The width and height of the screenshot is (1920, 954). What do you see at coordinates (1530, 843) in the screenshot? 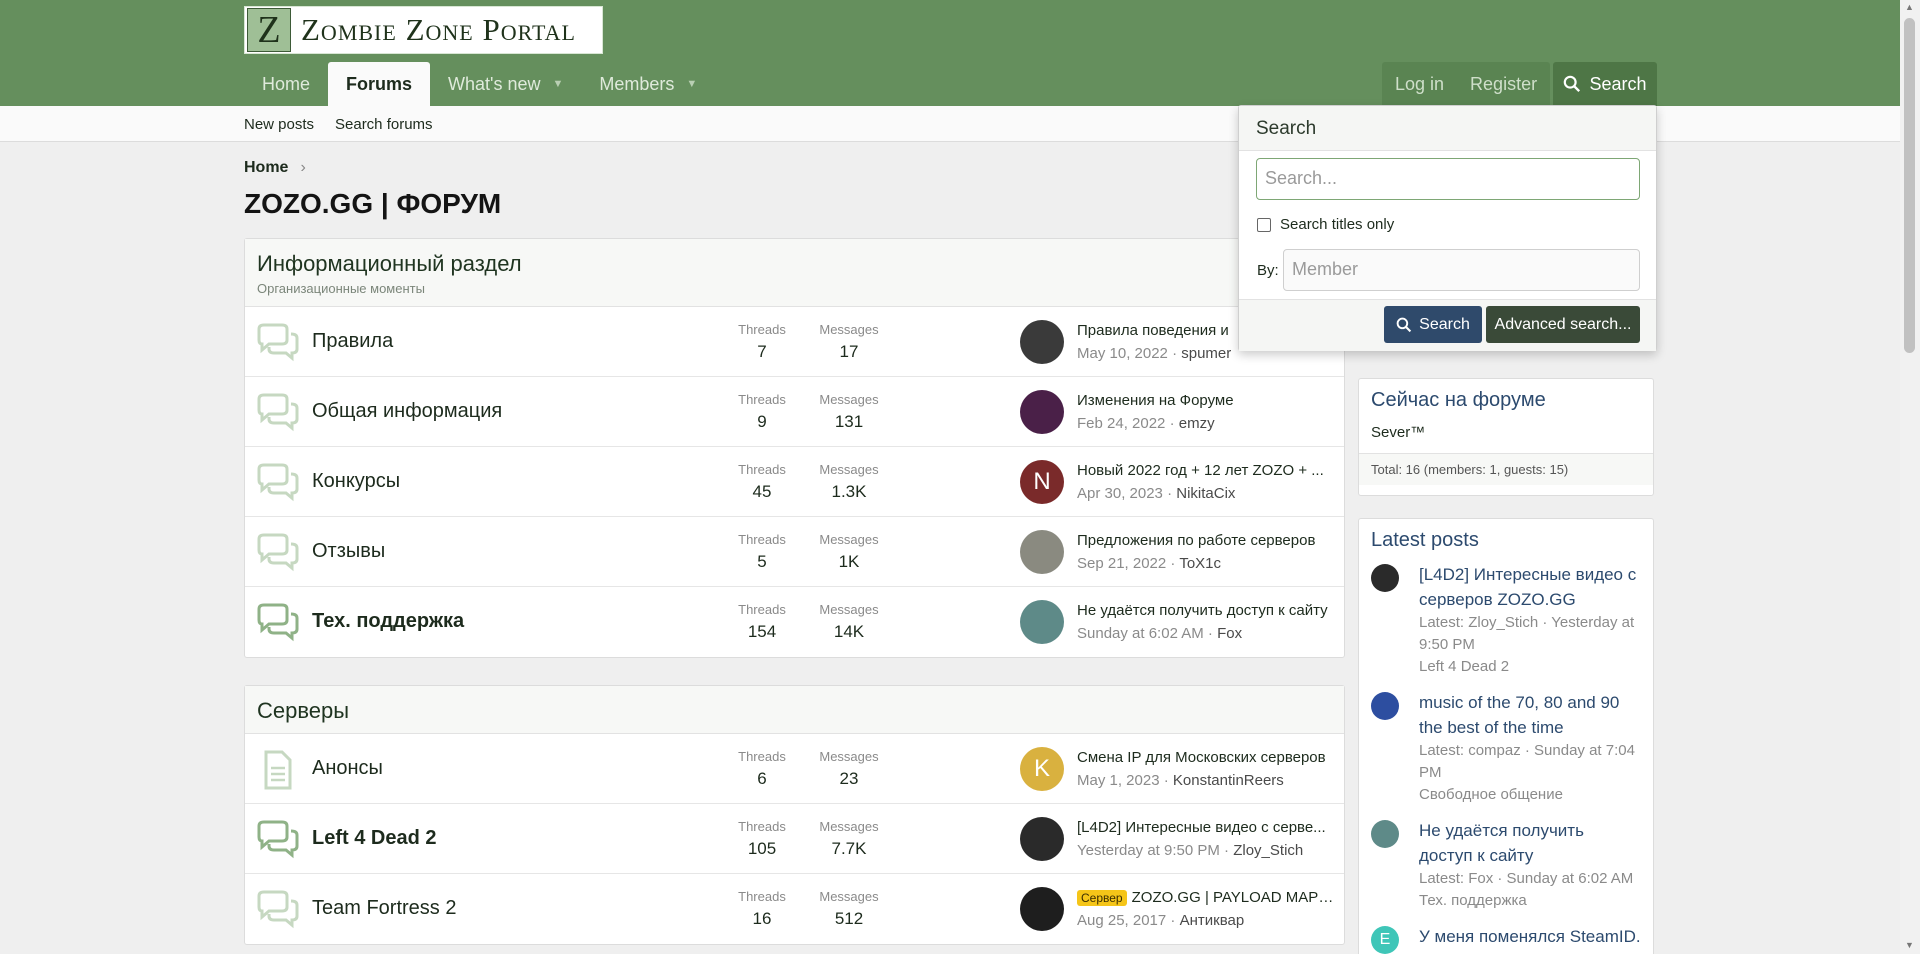
I see `latest-post-title: Не удаётся получить доступ к сайту` at bounding box center [1530, 843].